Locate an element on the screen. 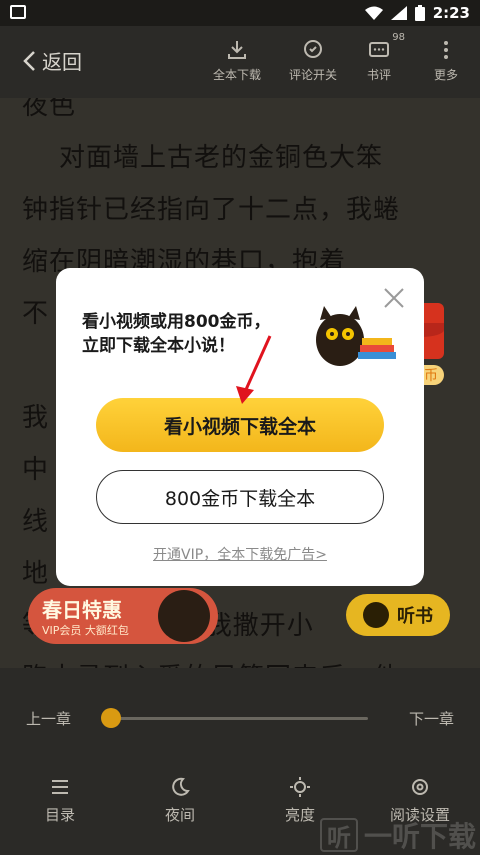  listen-label: 听书 is located at coordinates (415, 616).